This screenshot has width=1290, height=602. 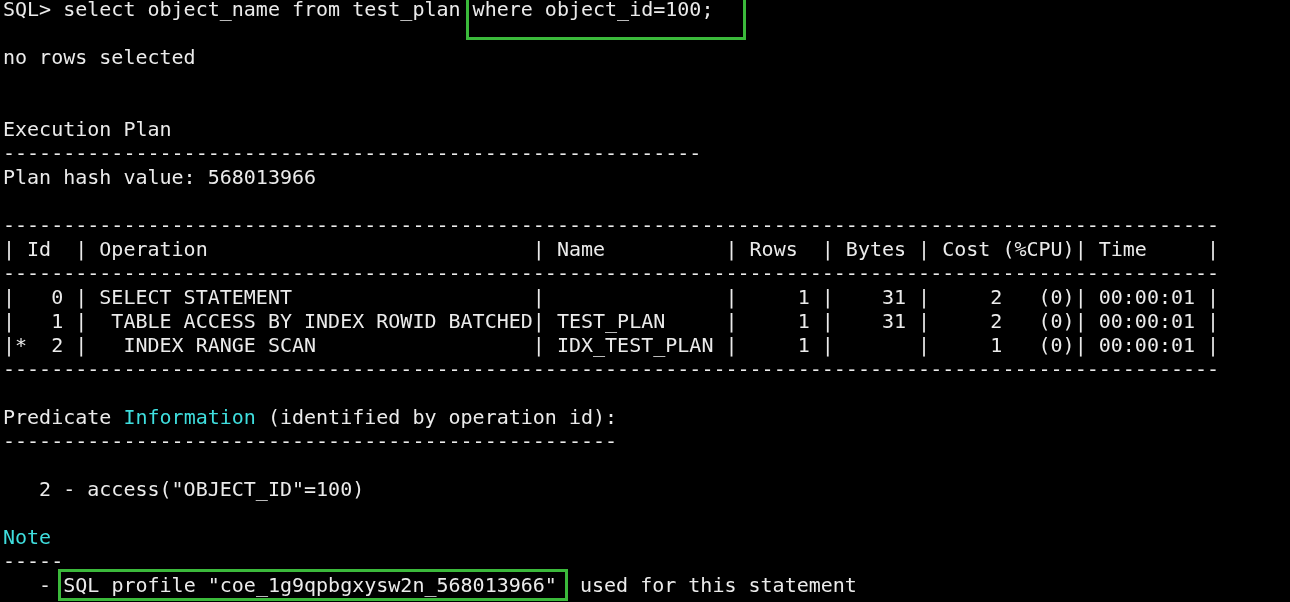 What do you see at coordinates (99, 57) in the screenshot?
I see `terminal-text: no rows selected` at bounding box center [99, 57].